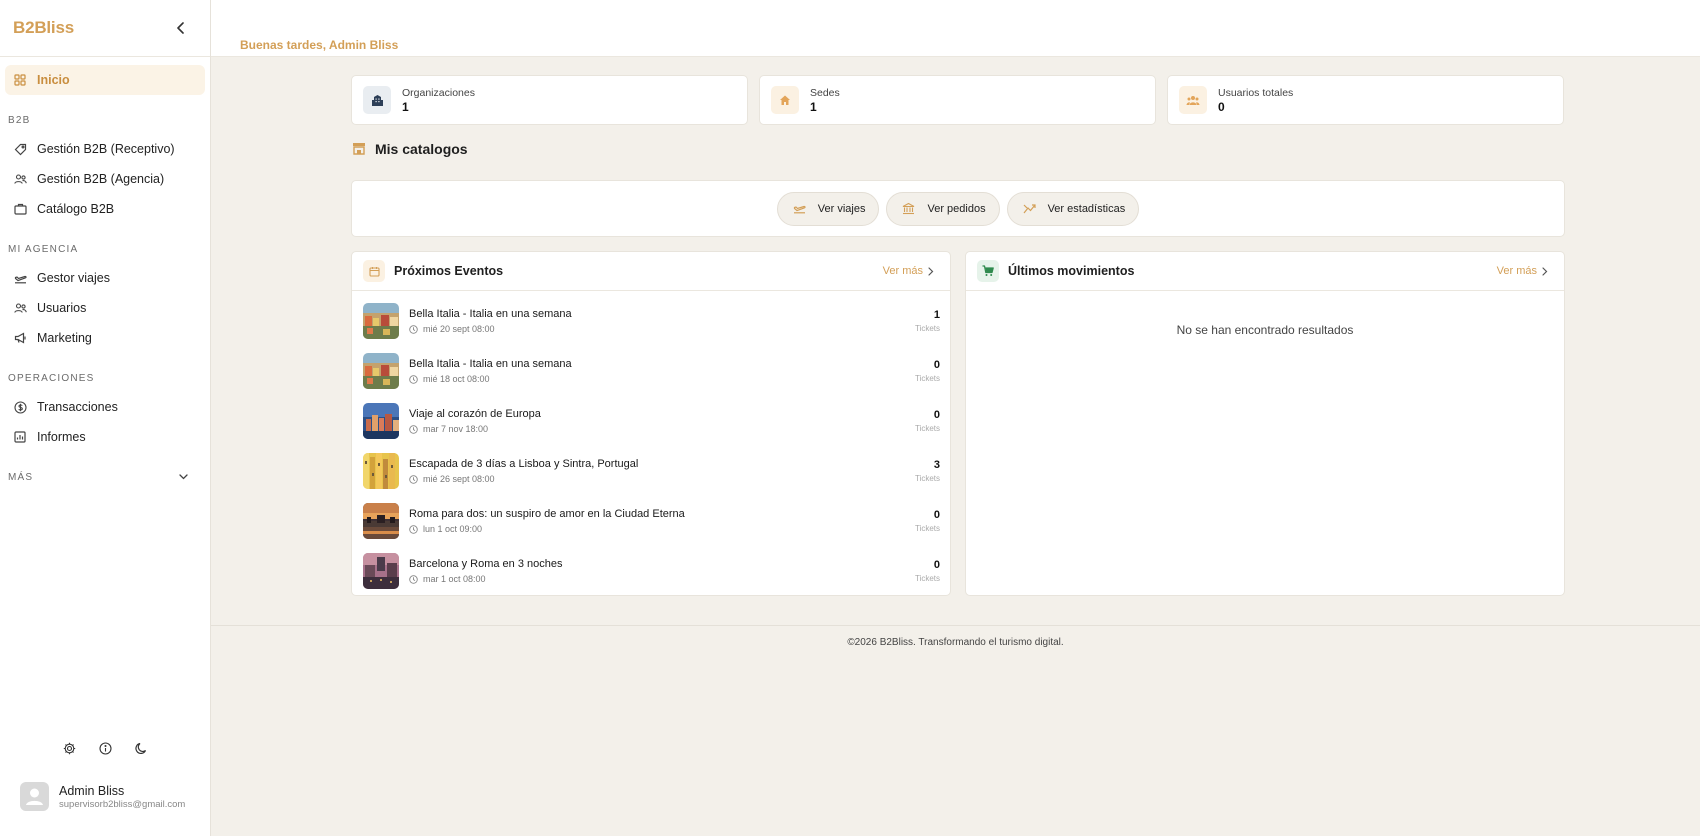  What do you see at coordinates (183, 477) in the screenshot?
I see `chevron-down-icon` at bounding box center [183, 477].